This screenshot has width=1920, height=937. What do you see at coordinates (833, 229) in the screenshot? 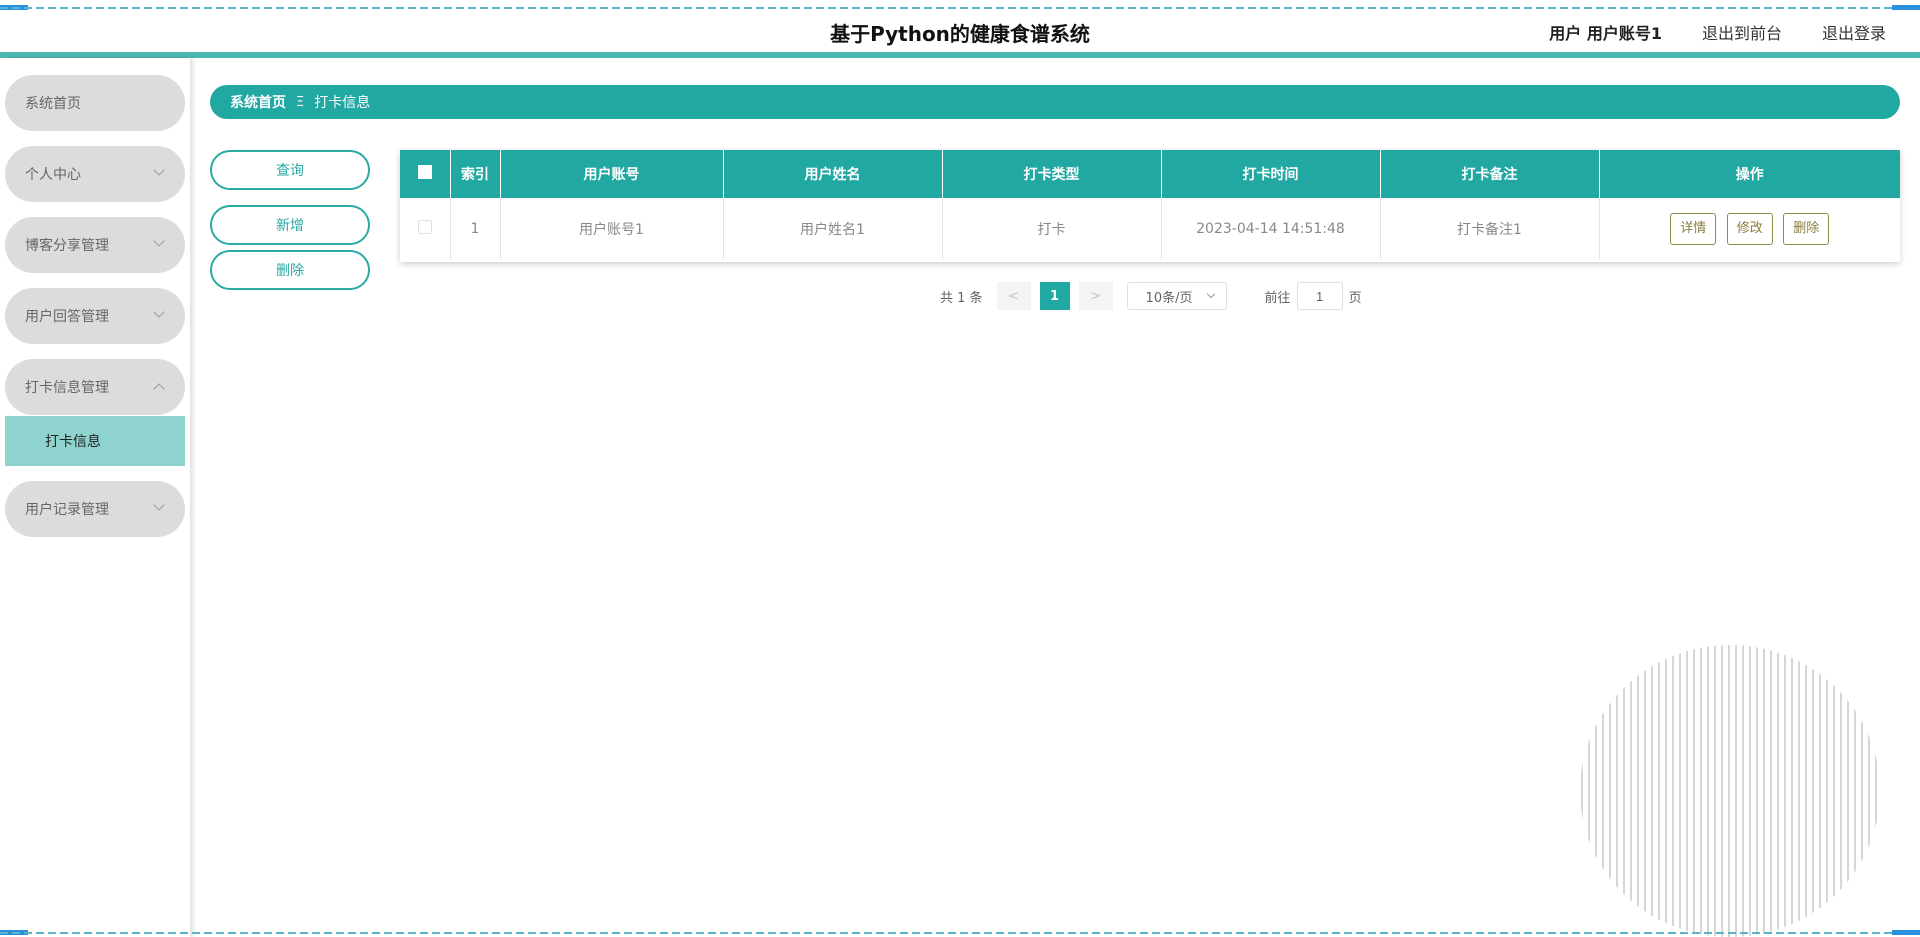
I see `cell-name: 用户姓名1` at bounding box center [833, 229].